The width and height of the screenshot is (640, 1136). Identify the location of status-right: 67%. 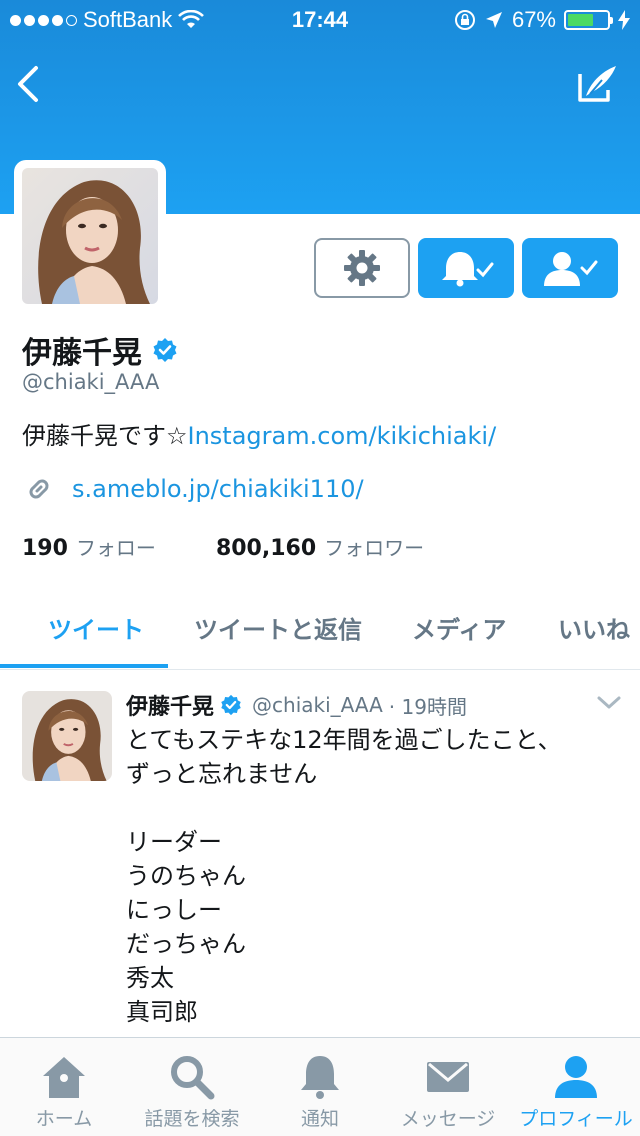
(542, 20).